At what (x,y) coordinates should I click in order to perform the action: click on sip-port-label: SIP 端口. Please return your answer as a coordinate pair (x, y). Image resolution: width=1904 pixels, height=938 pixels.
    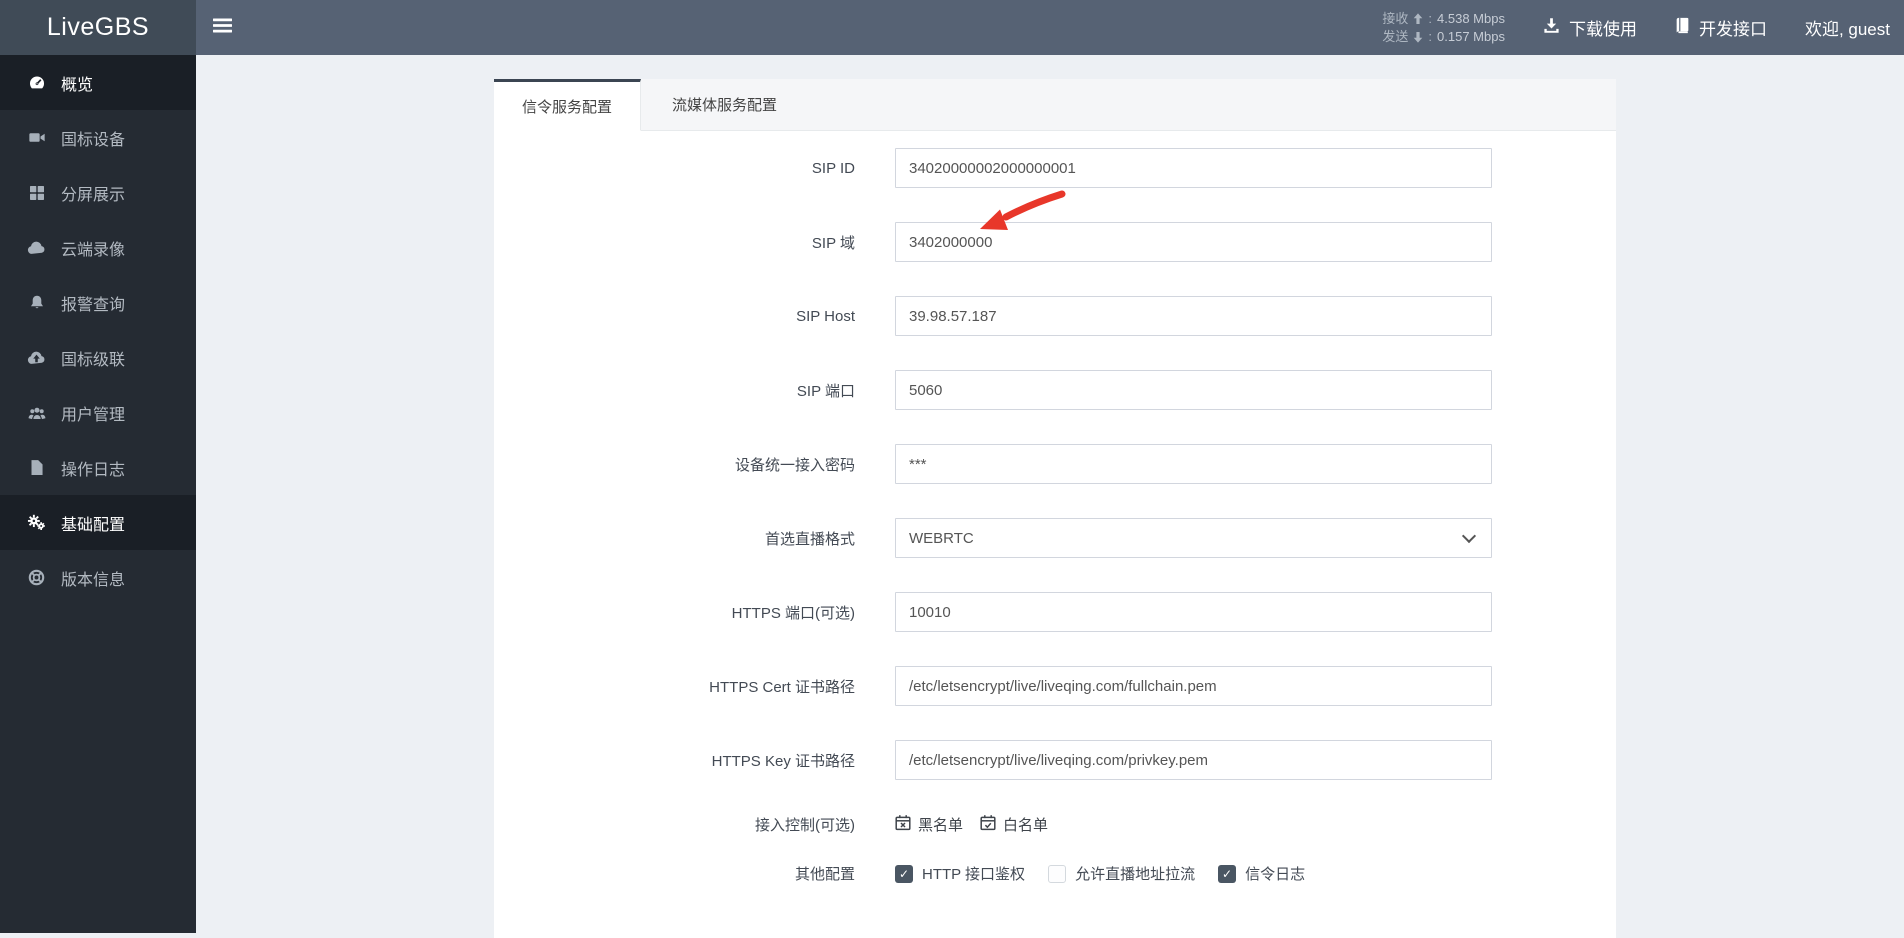
    Looking at the image, I should click on (825, 391).